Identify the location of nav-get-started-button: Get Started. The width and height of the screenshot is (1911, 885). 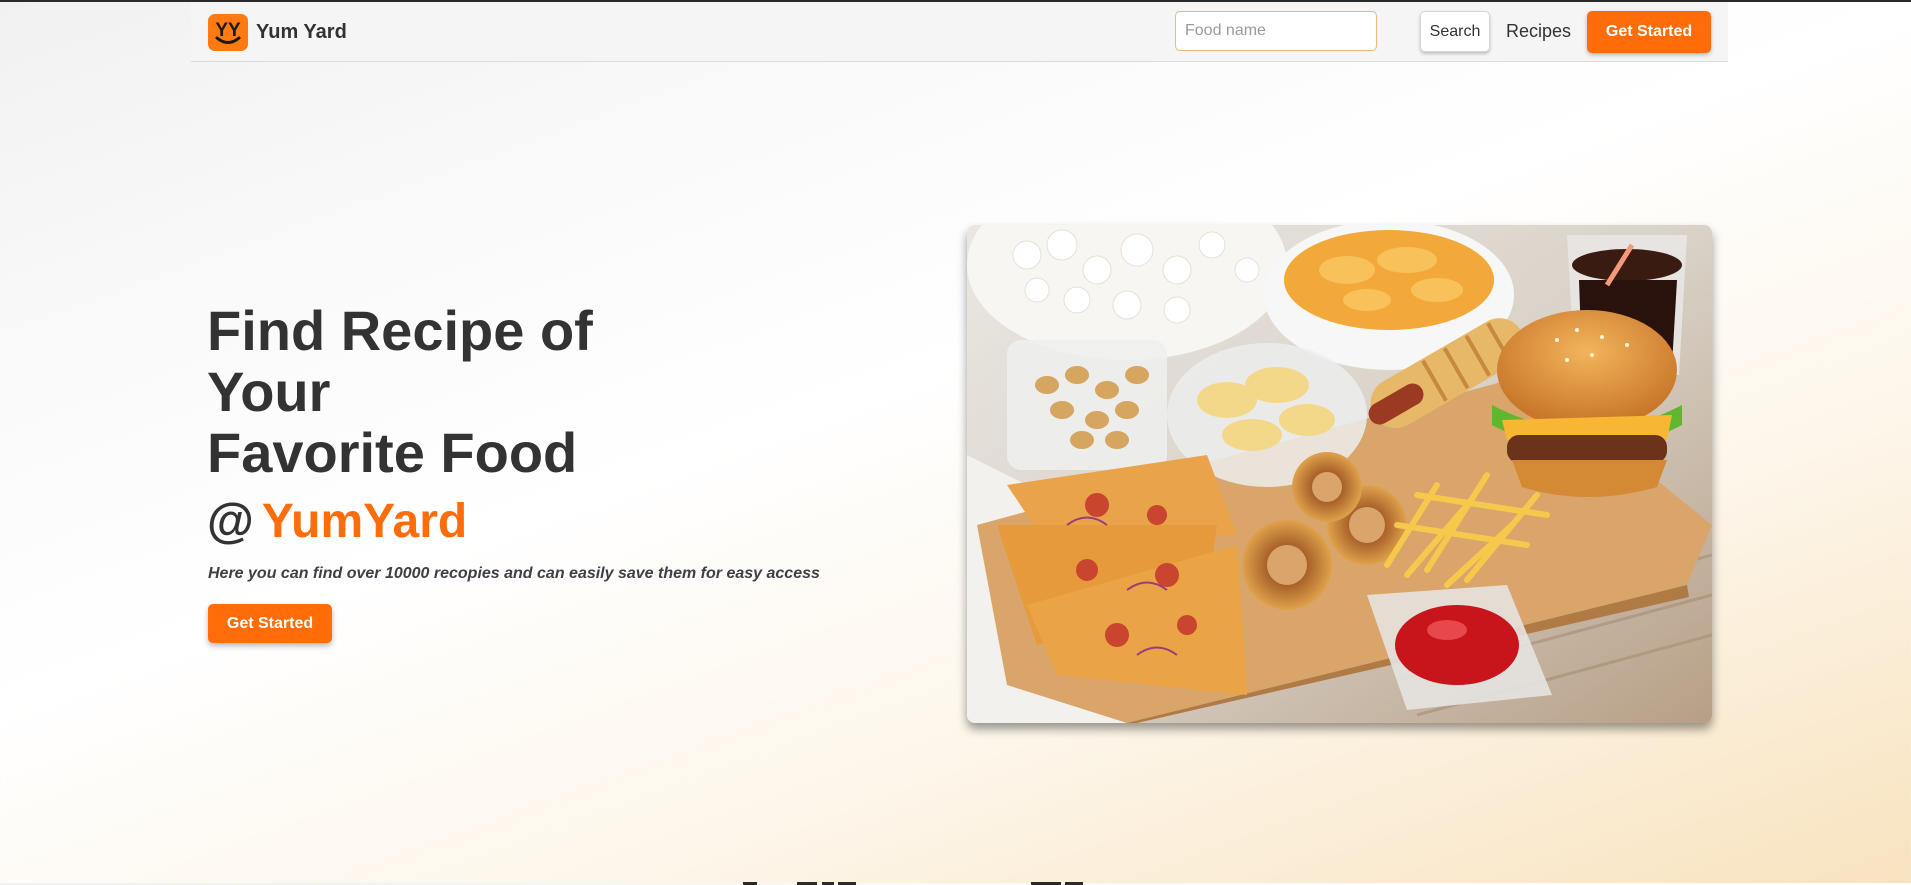
(1649, 32).